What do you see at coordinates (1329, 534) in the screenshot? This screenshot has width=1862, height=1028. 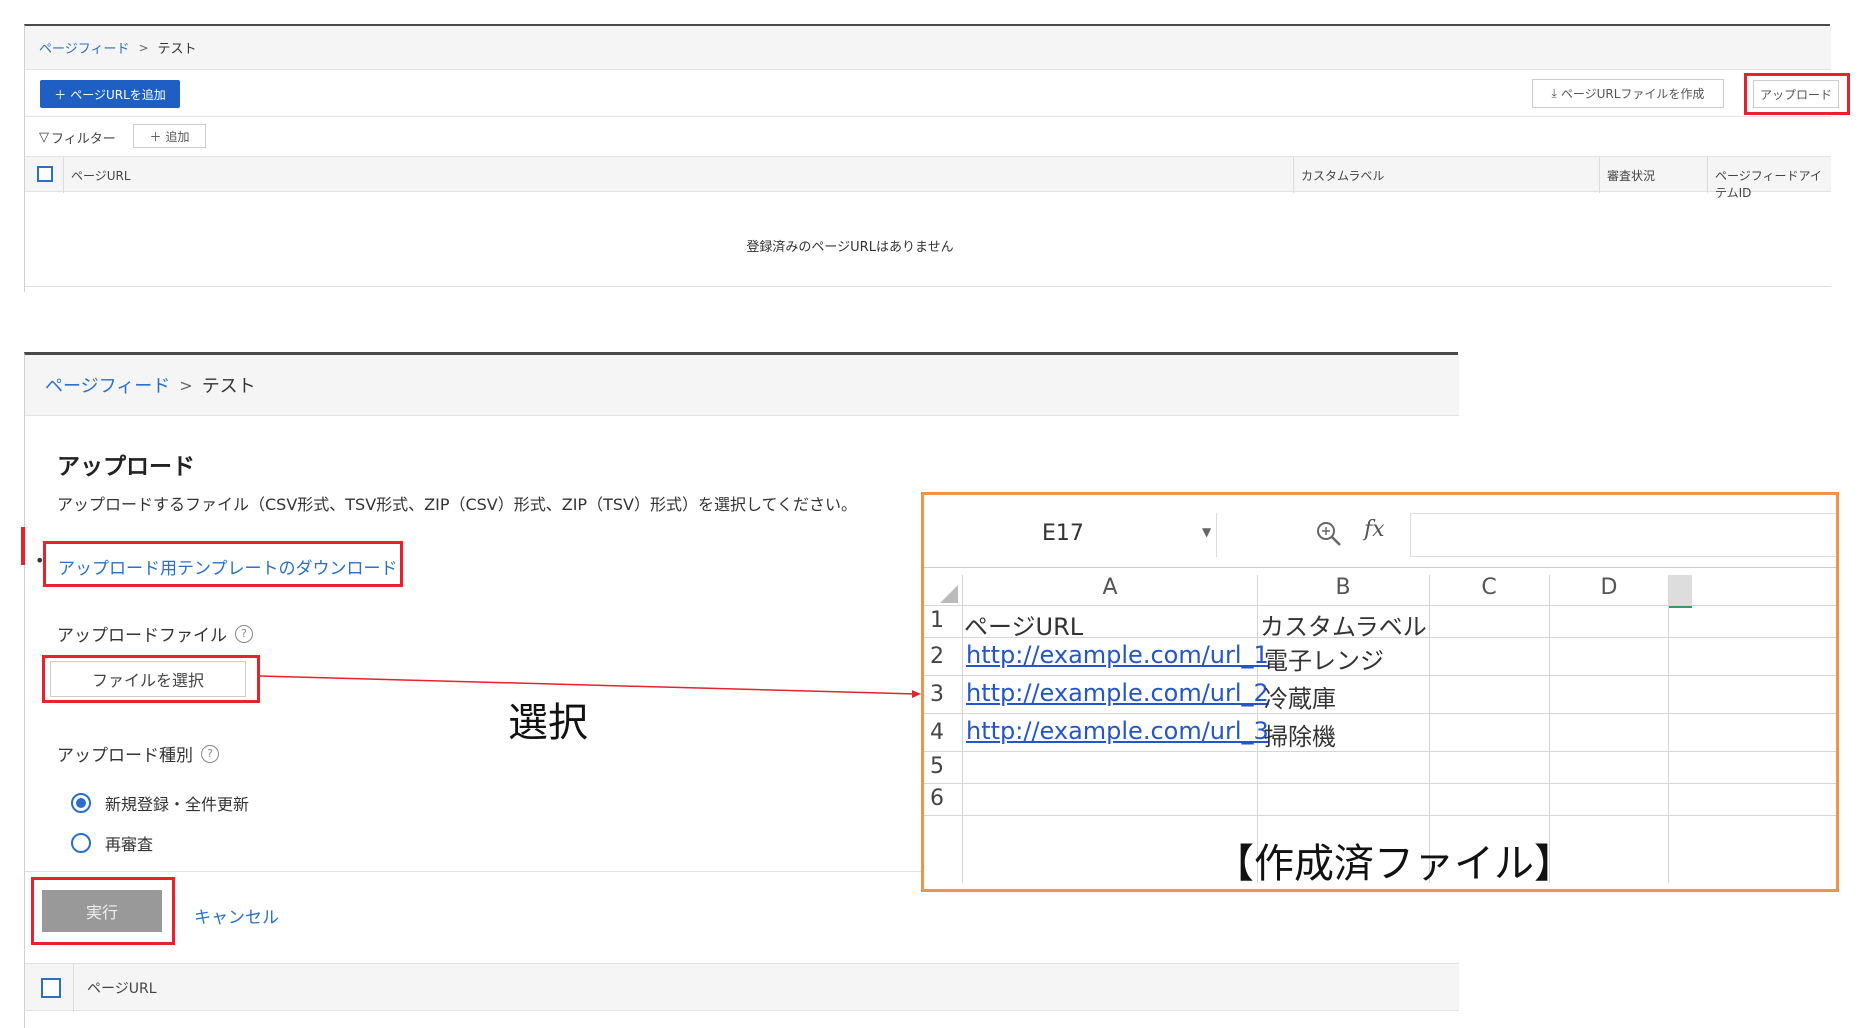 I see `zoom-icon` at bounding box center [1329, 534].